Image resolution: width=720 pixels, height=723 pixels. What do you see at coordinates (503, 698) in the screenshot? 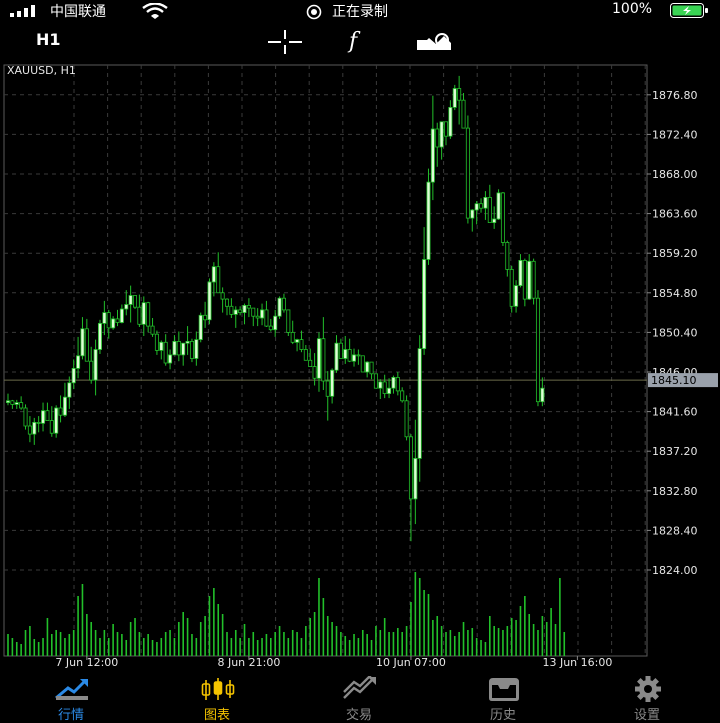
I see `tab-history: 历史` at bounding box center [503, 698].